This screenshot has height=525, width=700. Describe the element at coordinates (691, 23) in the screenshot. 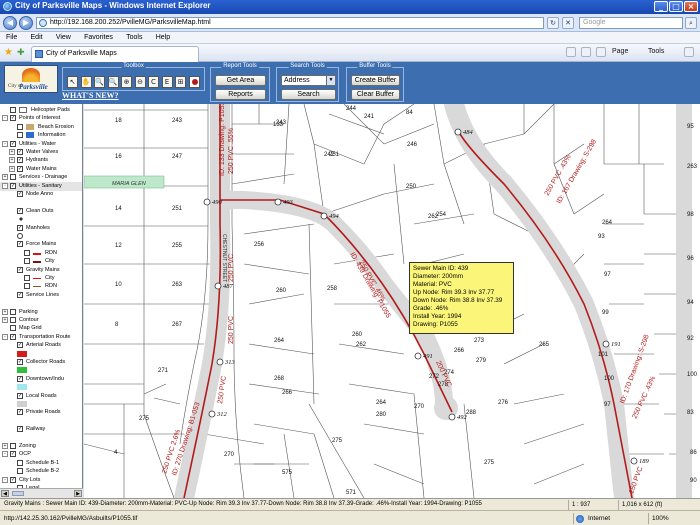

I see `search-icon: ⌕` at that location.